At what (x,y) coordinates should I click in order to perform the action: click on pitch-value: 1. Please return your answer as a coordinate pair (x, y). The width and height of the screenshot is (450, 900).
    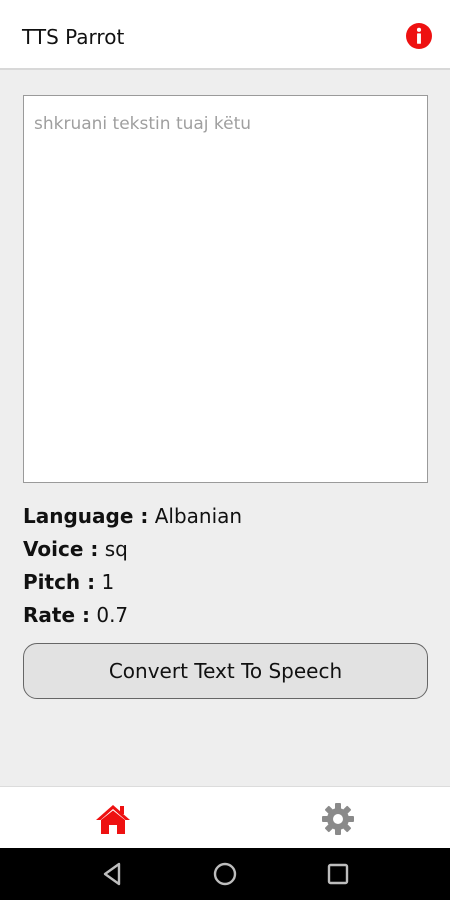
    Looking at the image, I should click on (108, 582).